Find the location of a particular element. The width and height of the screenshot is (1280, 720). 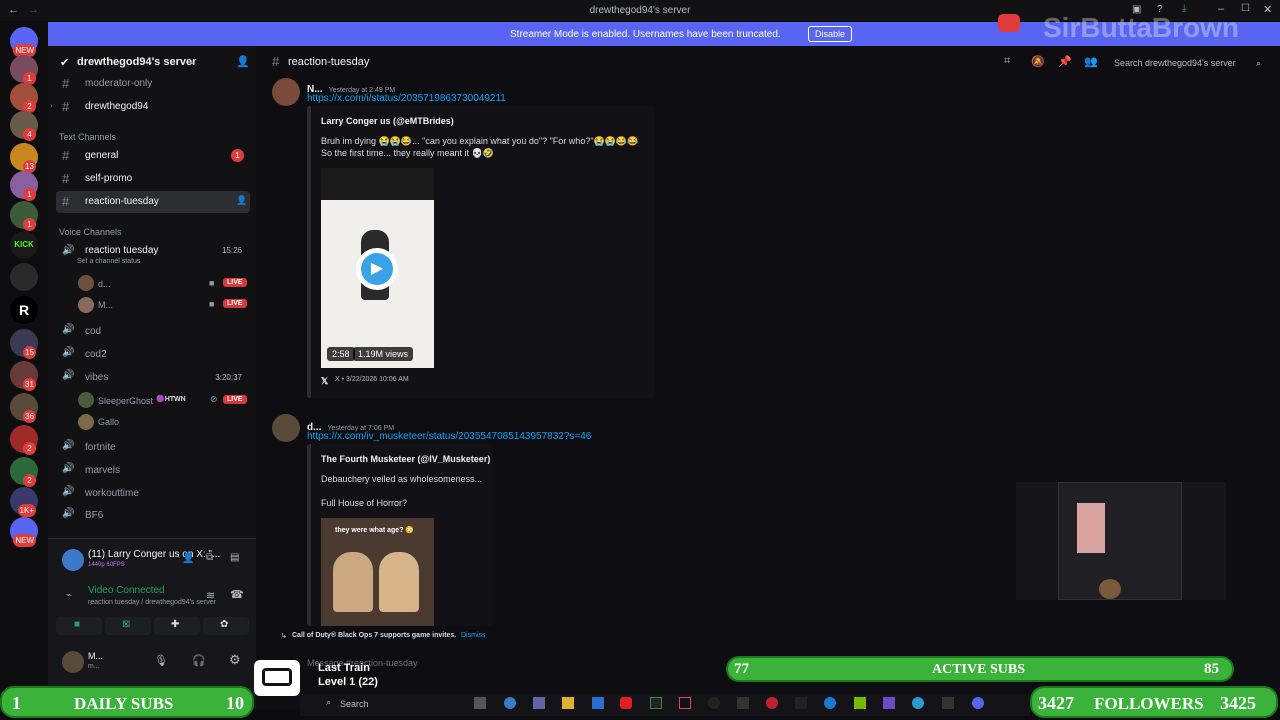

server-icon is located at coordinates (24, 277).